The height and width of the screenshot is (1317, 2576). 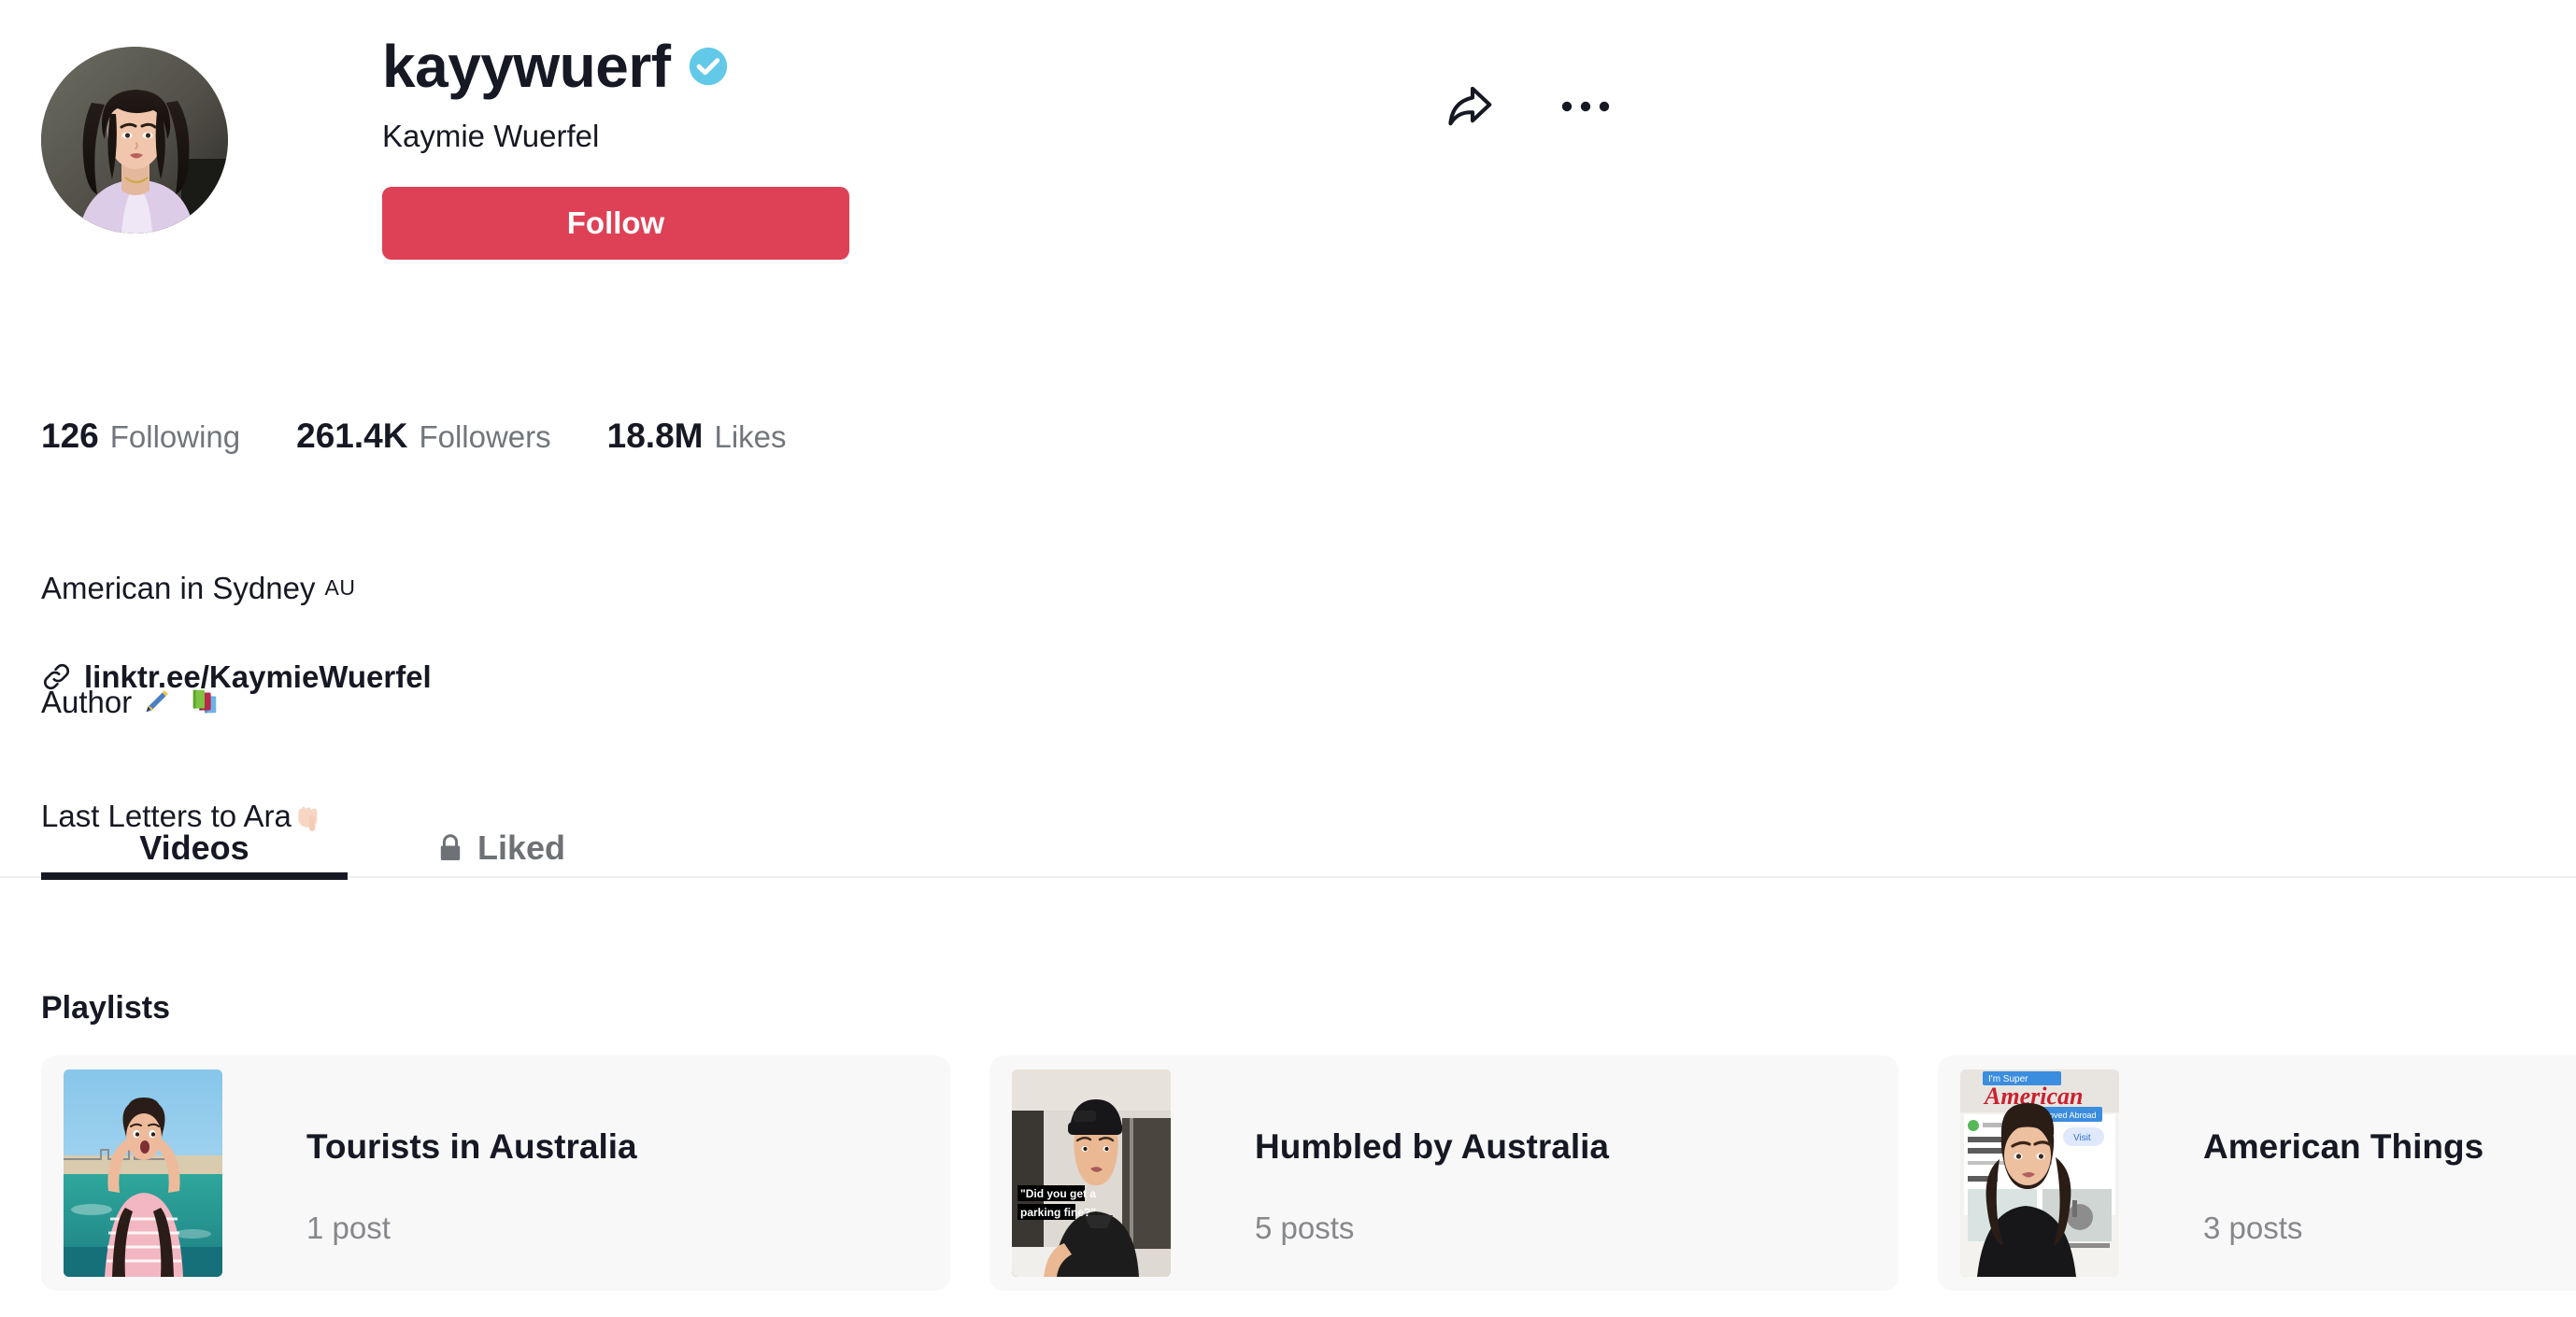 What do you see at coordinates (472, 1173) in the screenshot?
I see `playlist-info: Tourists in Australia 1 post` at bounding box center [472, 1173].